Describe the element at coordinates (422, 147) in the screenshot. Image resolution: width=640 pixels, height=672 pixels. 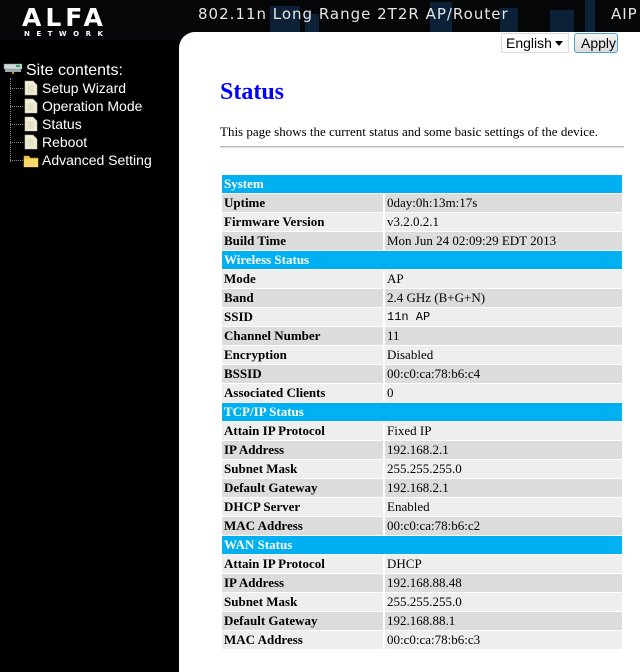
I see `divider` at that location.